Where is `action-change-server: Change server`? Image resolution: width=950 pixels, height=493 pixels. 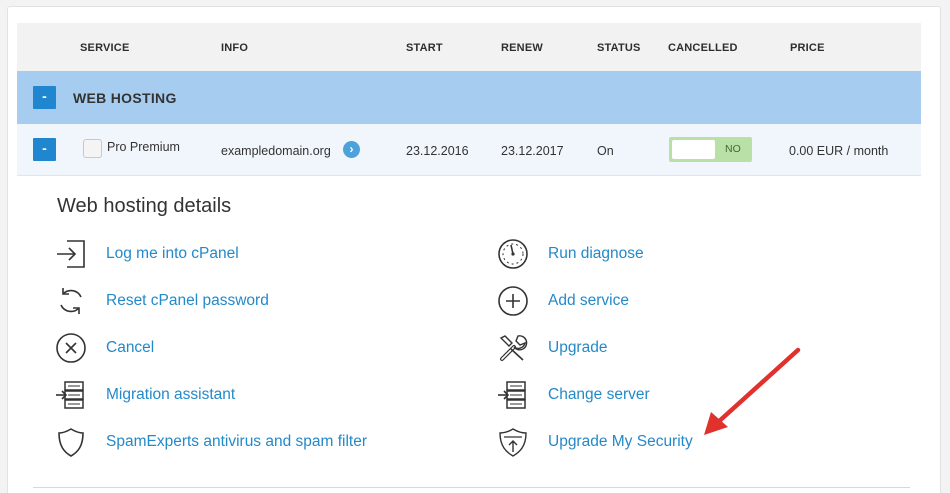
action-change-server: Change server is located at coordinates (607, 397).